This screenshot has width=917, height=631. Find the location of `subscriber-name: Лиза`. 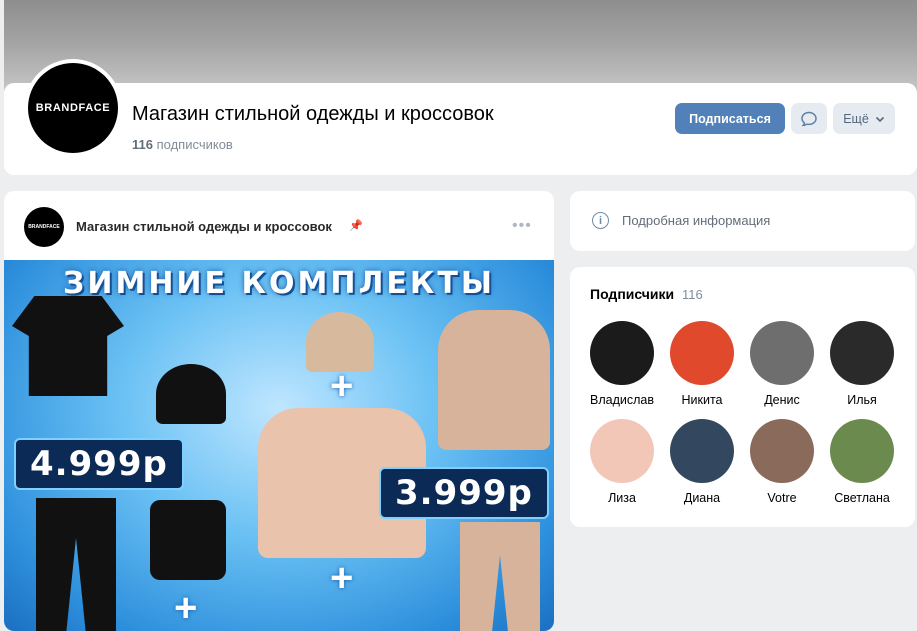

subscriber-name: Лиза is located at coordinates (622, 498).